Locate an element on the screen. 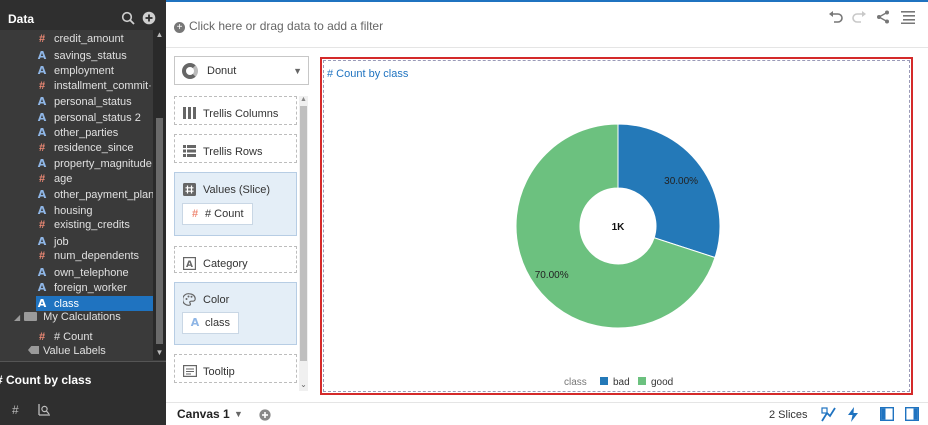  filter-bar: + Click here or drag data to add a filter is located at coordinates (547, 24).